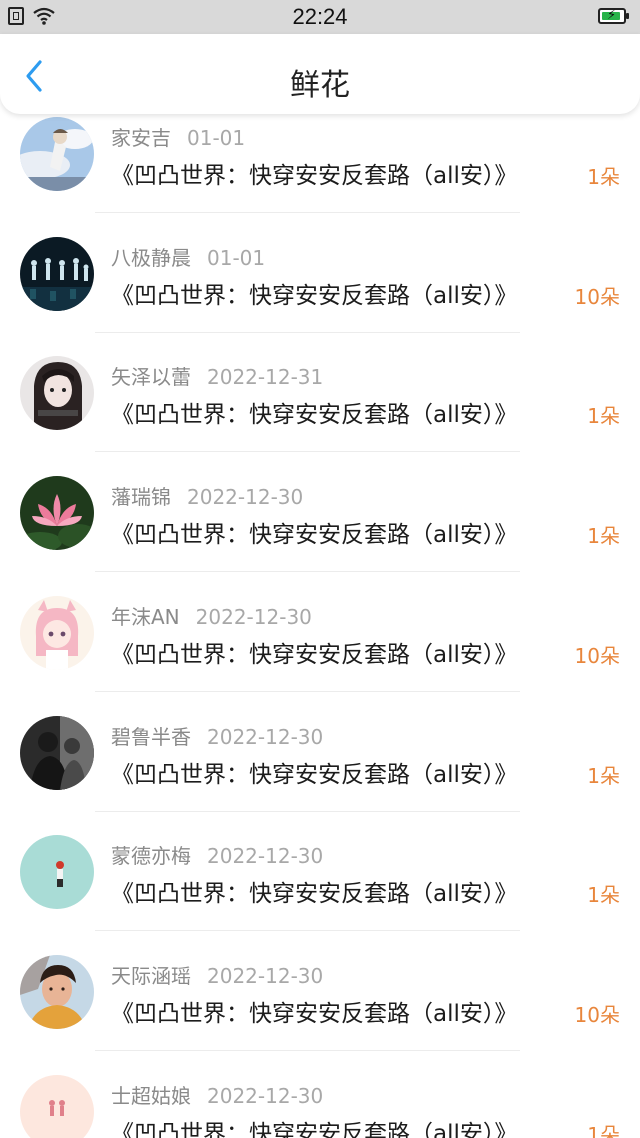  Describe the element at coordinates (151, 258) in the screenshot. I see `user-name: 八极静晨` at that location.